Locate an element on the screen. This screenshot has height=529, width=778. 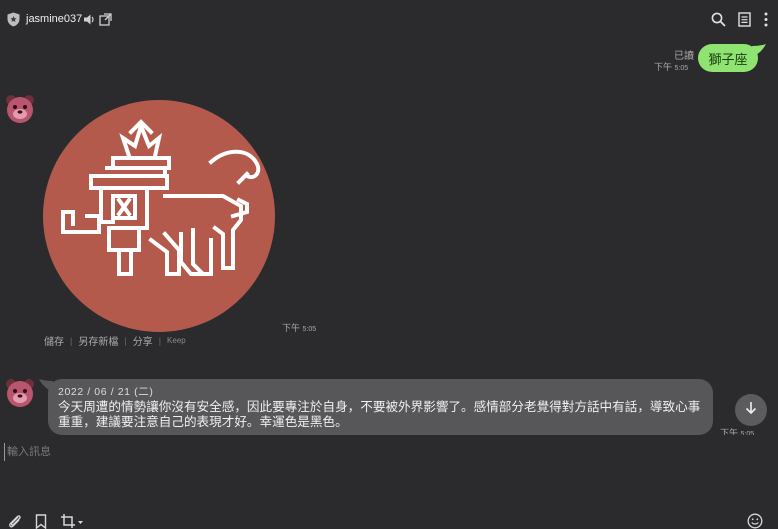
arrow-down-icon is located at coordinates (751, 410).